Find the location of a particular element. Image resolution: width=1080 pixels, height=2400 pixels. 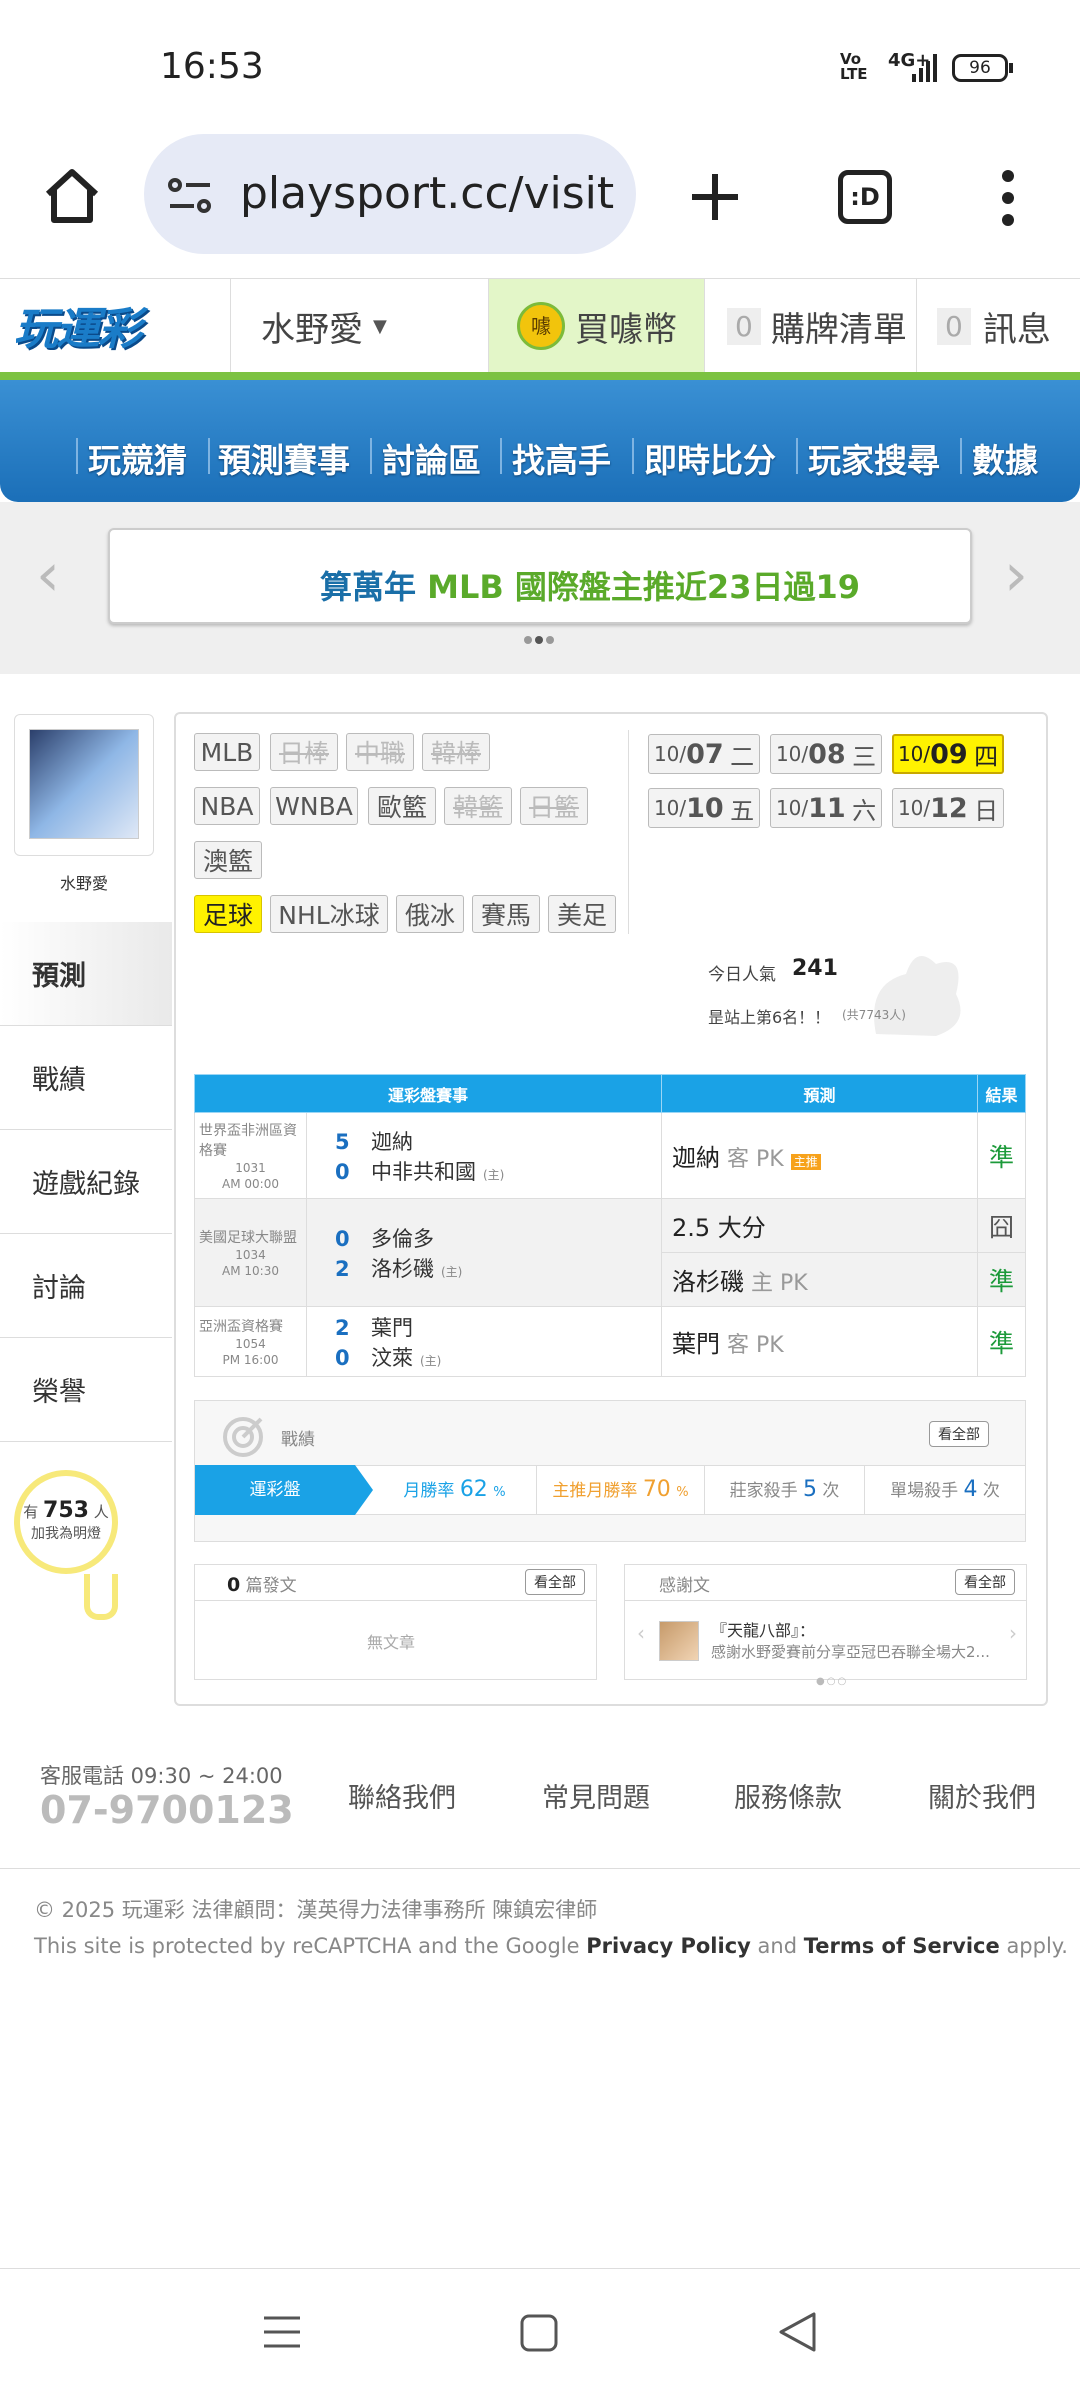

banner-suffix: 國際盤主推近23日過19 is located at coordinates (687, 587).